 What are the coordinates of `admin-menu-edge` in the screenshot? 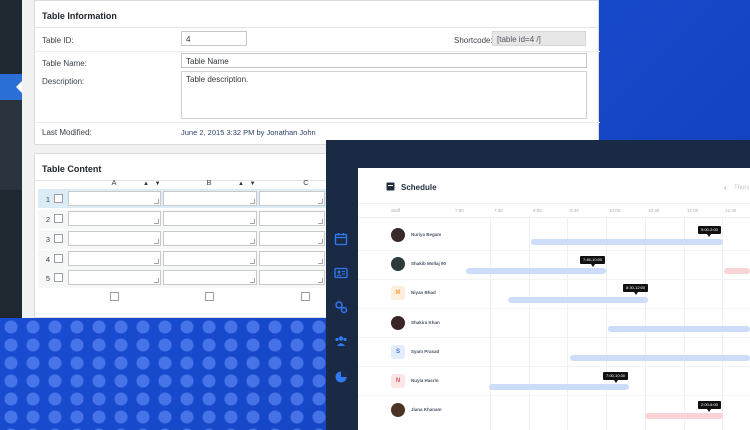 It's located at (11, 159).